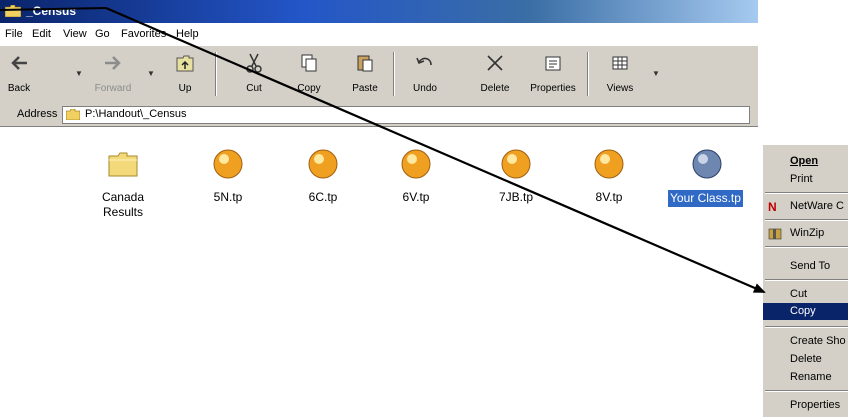  What do you see at coordinates (53, 9) in the screenshot?
I see `pointer-line` at bounding box center [53, 9].